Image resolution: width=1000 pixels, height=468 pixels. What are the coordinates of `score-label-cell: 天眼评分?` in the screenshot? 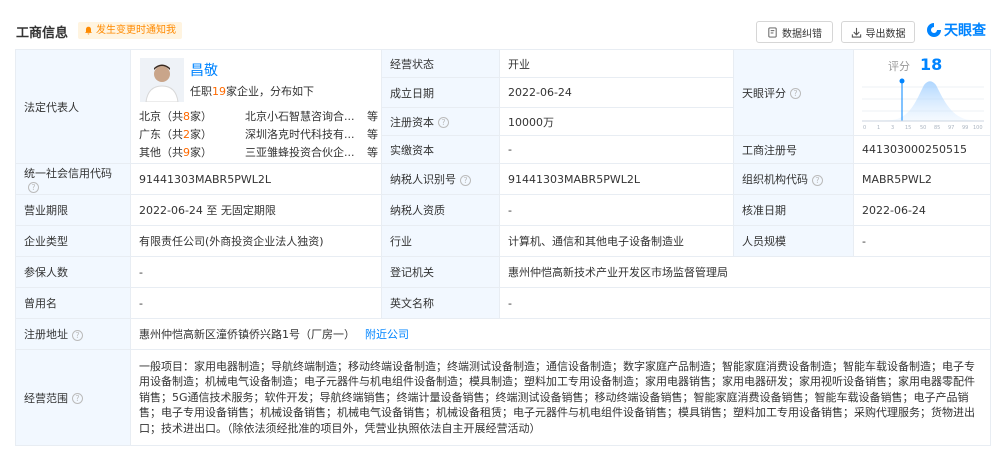 It's located at (793, 92).